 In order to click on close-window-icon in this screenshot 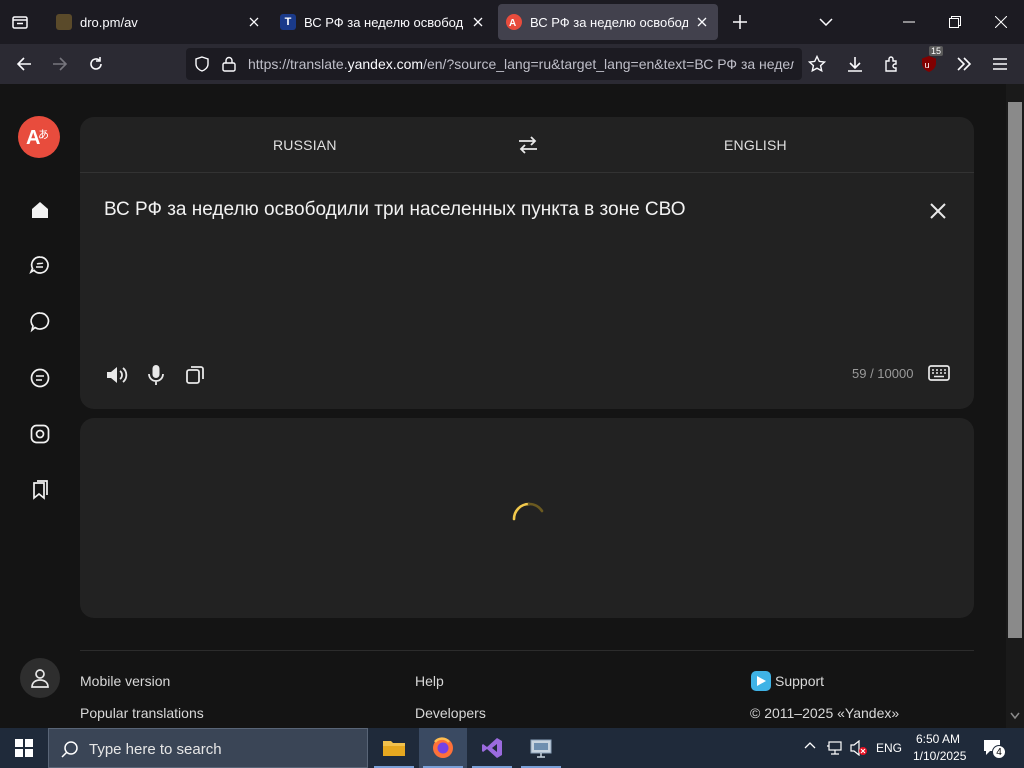, I will do `click(1001, 22)`.